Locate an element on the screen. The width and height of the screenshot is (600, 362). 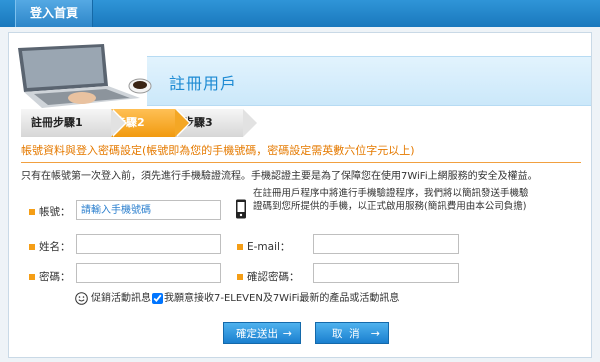
confirm-password-input is located at coordinates (386, 273).